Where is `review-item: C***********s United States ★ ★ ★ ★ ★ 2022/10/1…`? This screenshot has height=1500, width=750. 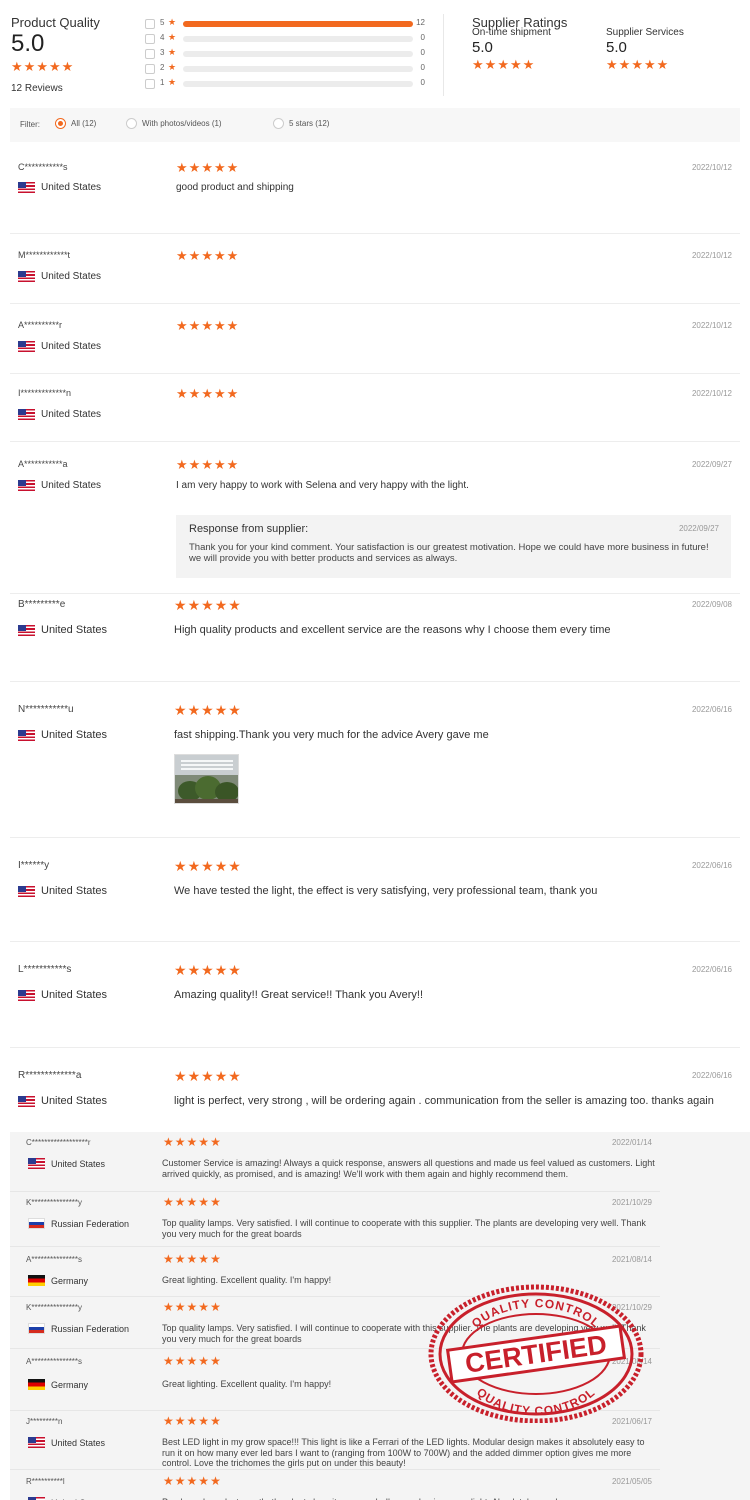
review-item: C***********s United States ★ ★ ★ ★ ★ 2022/10/1… is located at coordinates (375, 193).